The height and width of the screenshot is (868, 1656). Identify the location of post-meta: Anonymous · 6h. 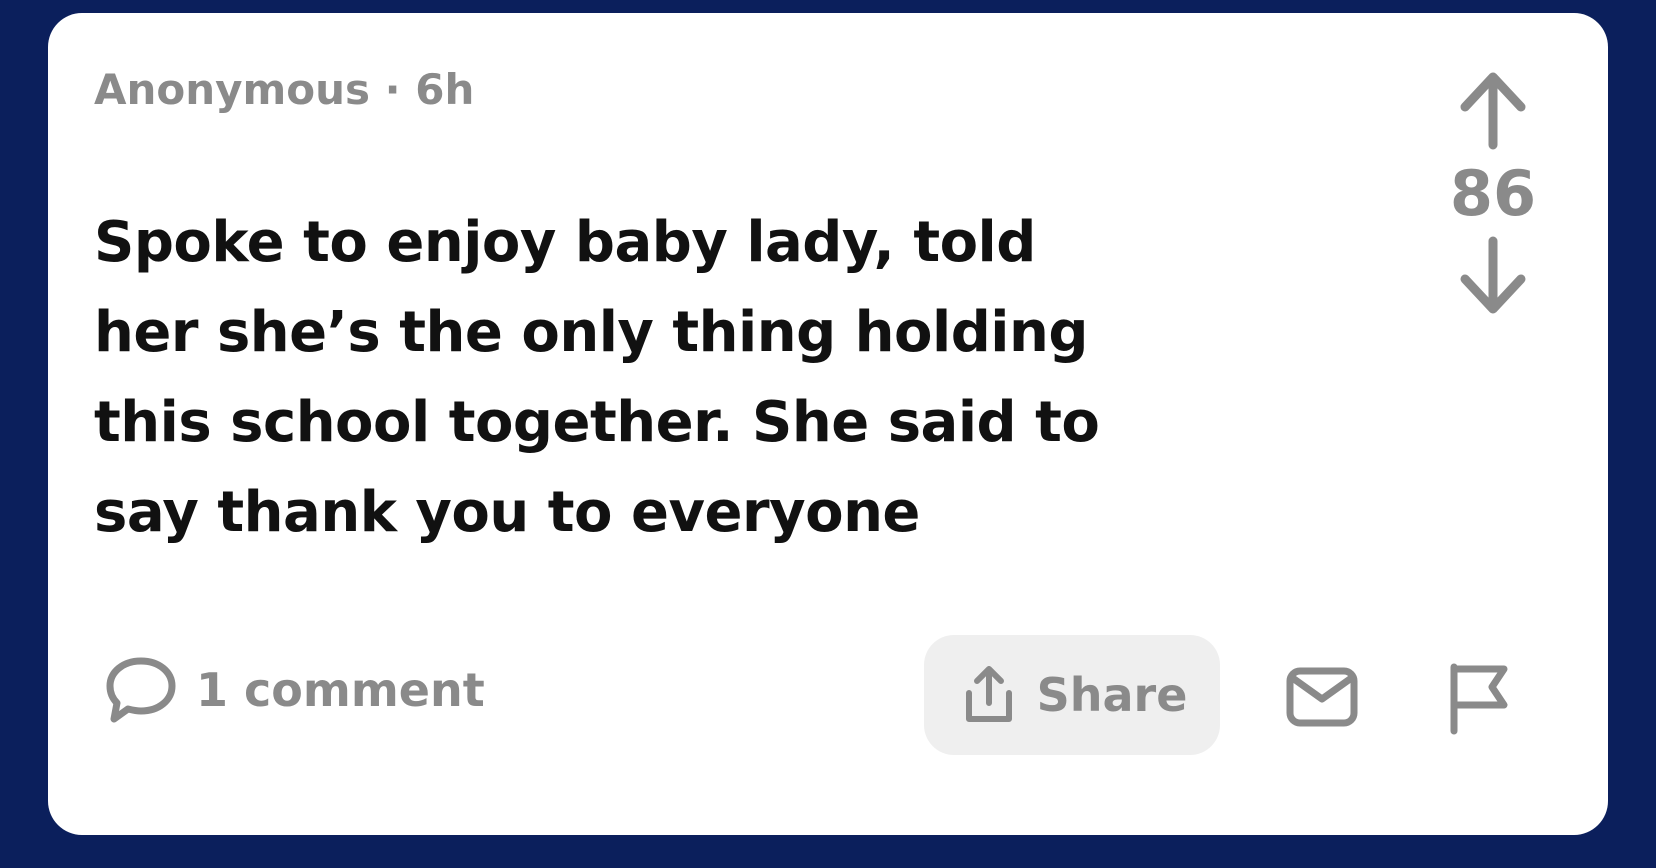
(284, 89).